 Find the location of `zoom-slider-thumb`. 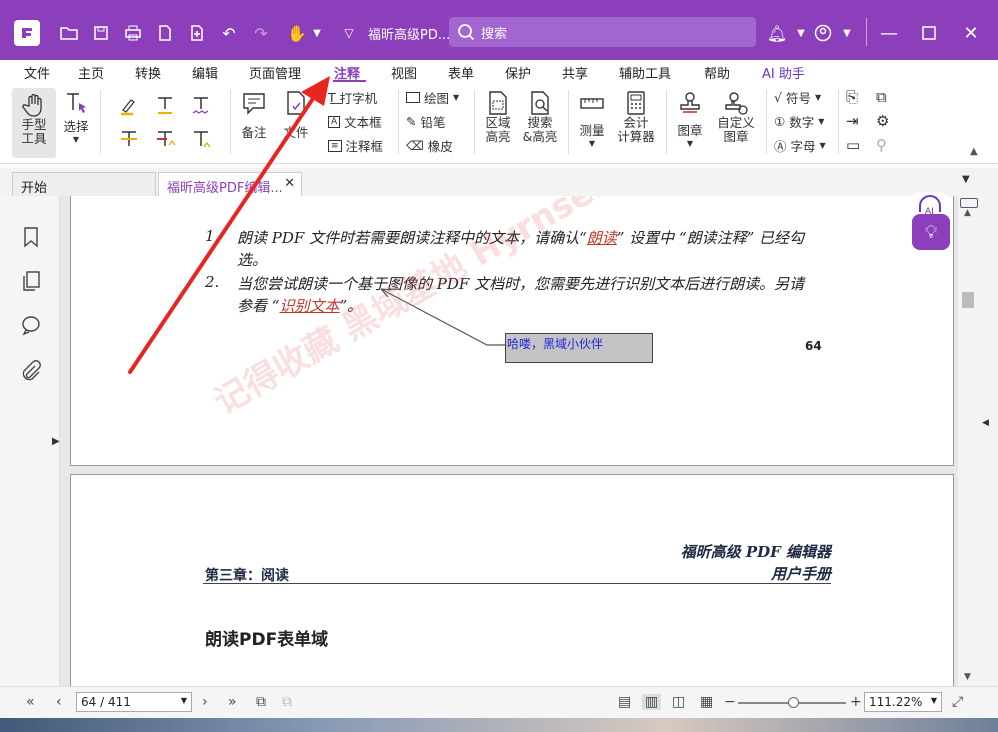

zoom-slider-thumb is located at coordinates (793, 702).